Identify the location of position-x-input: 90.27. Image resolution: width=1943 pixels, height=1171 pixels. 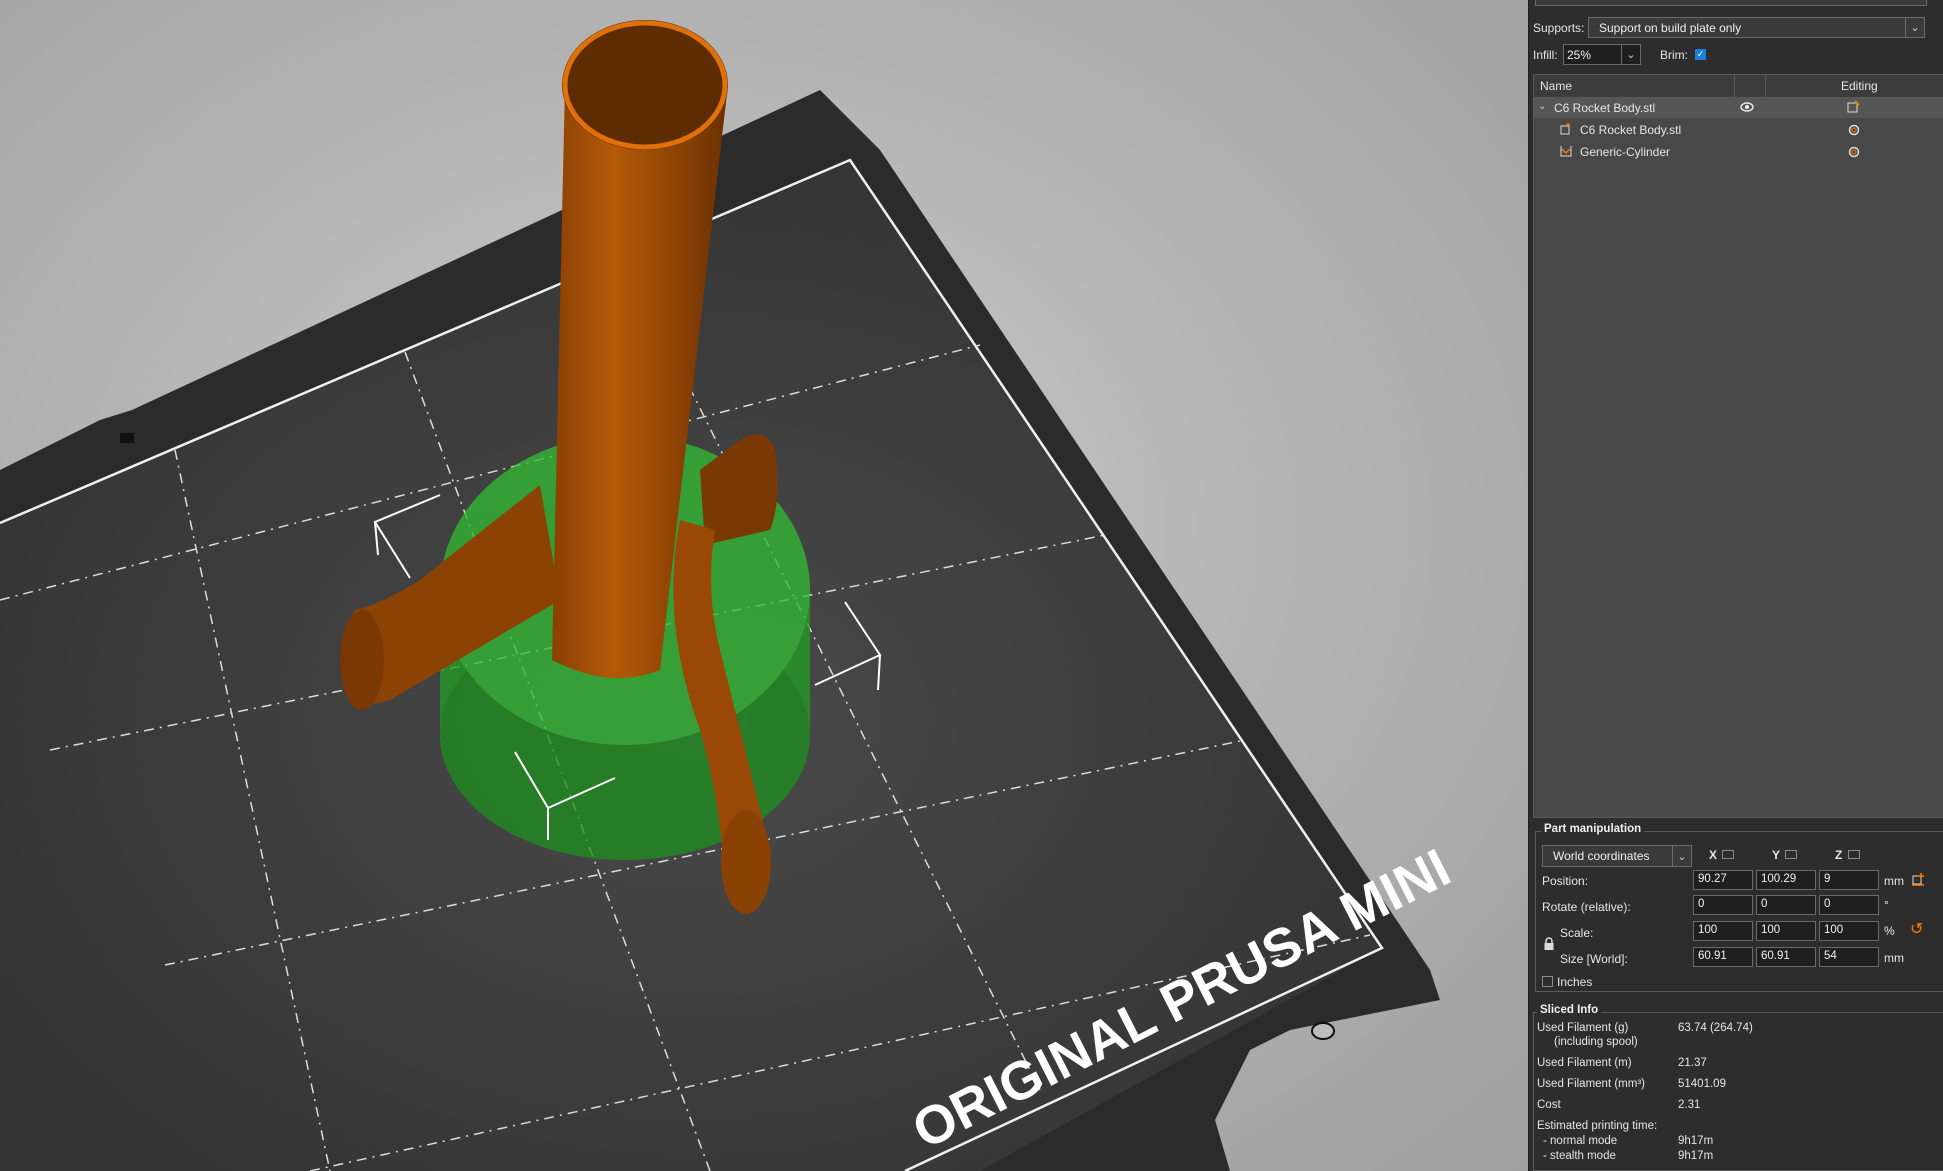
(1723, 880).